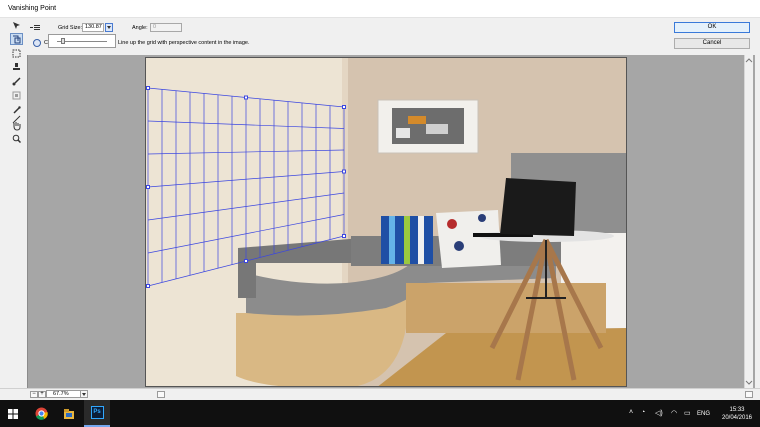  What do you see at coordinates (380, 393) in the screenshot?
I see `status-bar: − + 67.7%` at bounding box center [380, 393].